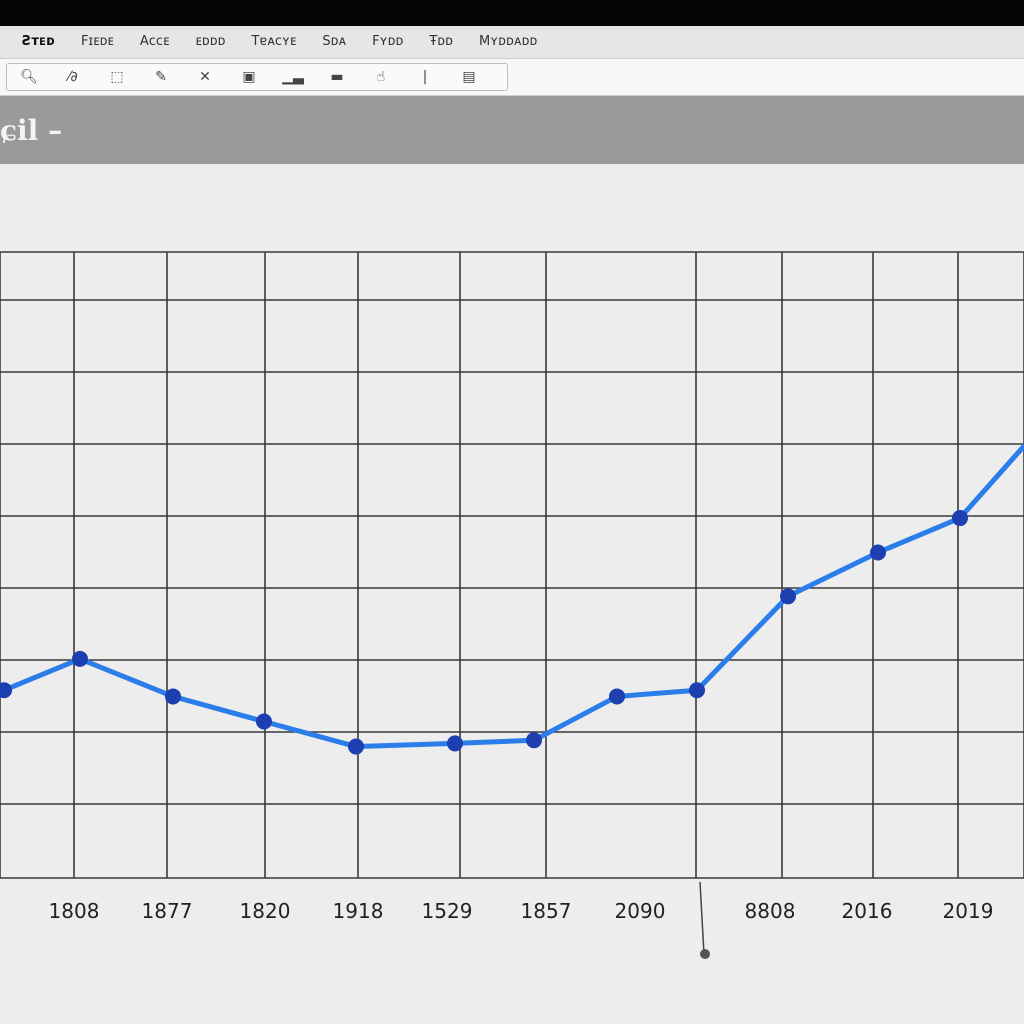 The width and height of the screenshot is (1024, 1024). I want to click on menu-insert: Tɐᴀᴄʏᴇ, so click(273, 42).